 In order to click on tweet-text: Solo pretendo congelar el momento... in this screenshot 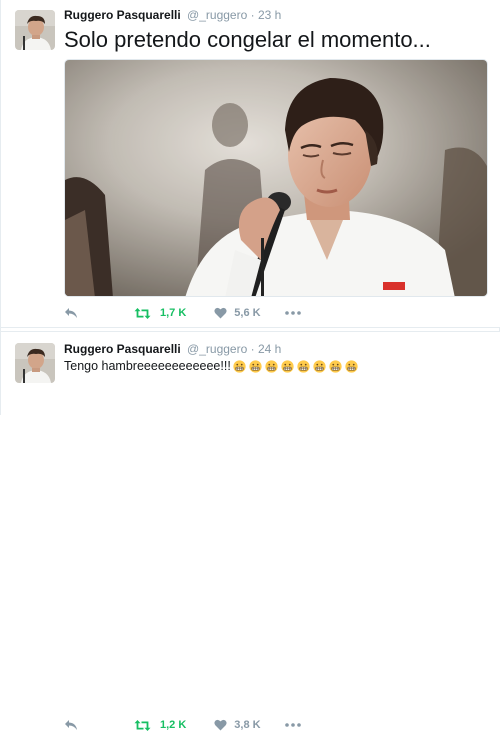, I will do `click(247, 39)`.